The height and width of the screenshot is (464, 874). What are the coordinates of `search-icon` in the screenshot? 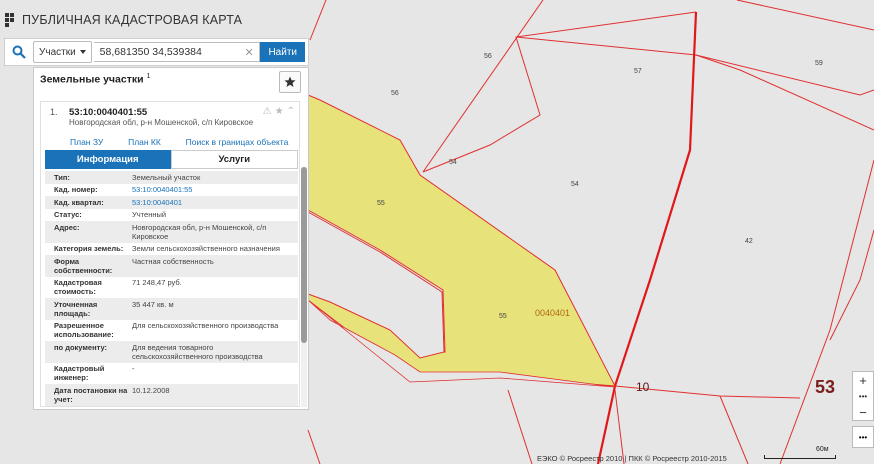 It's located at (19, 52).